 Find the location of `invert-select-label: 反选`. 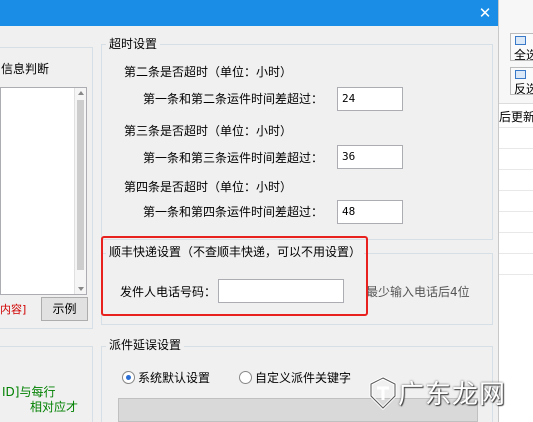

invert-select-label: 反选 is located at coordinates (523, 88).